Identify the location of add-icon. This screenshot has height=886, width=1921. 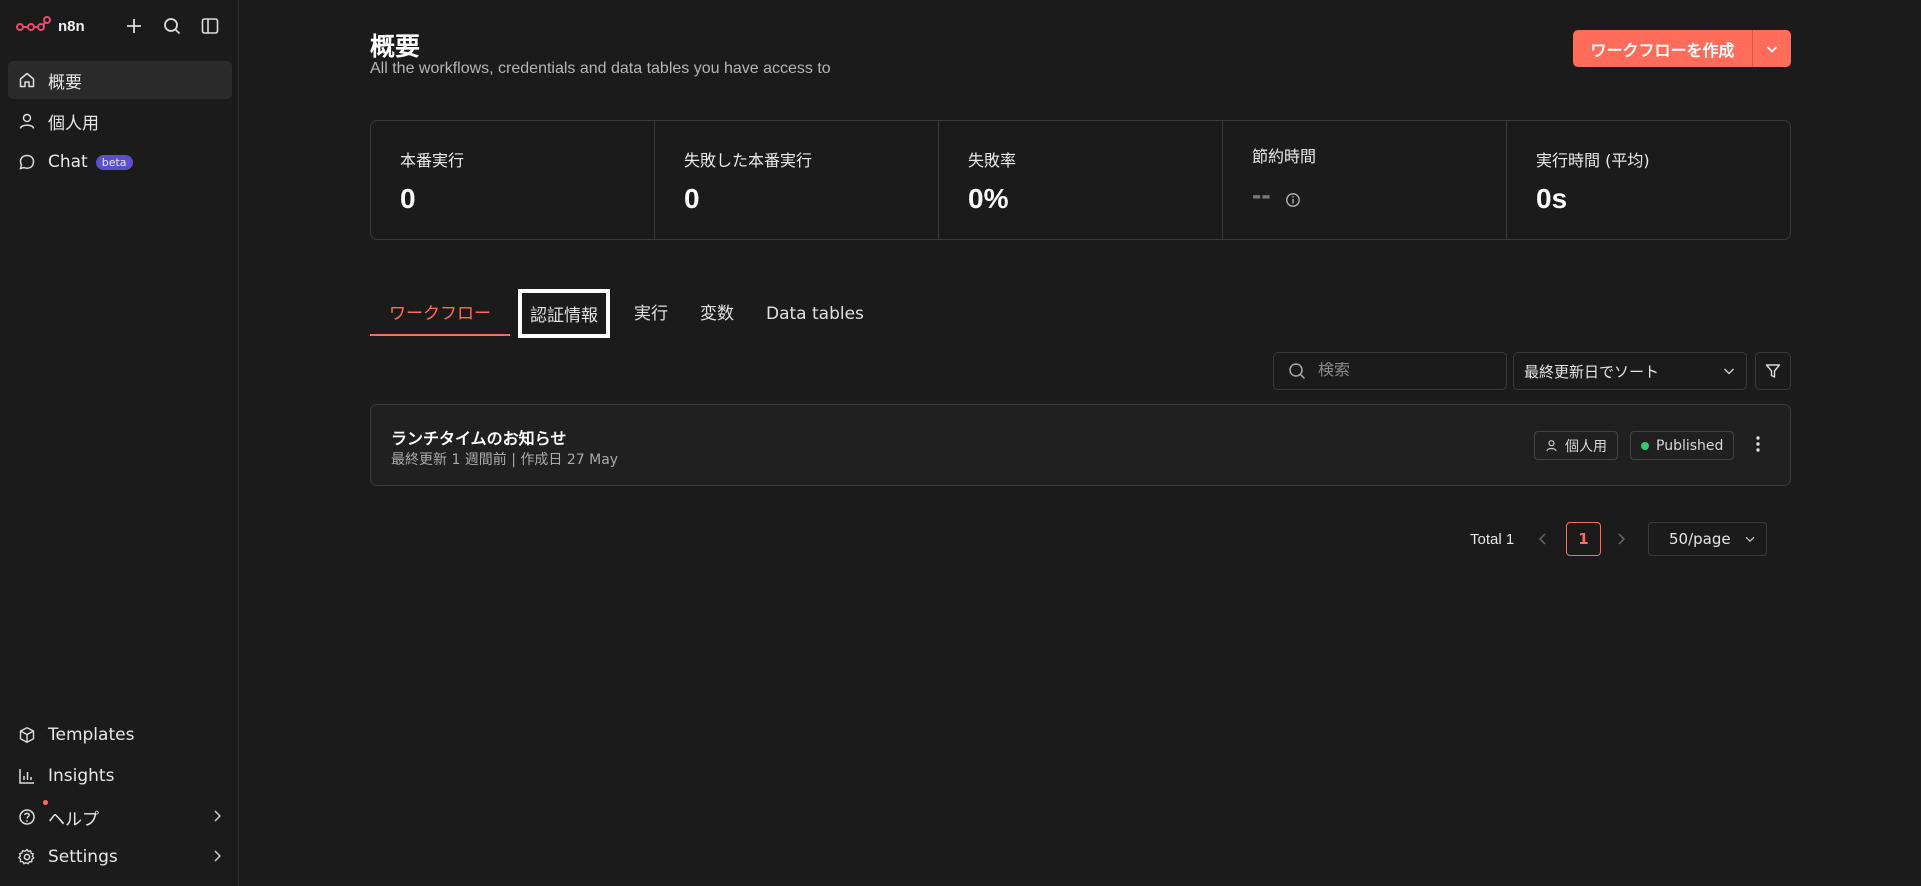
(134, 26).